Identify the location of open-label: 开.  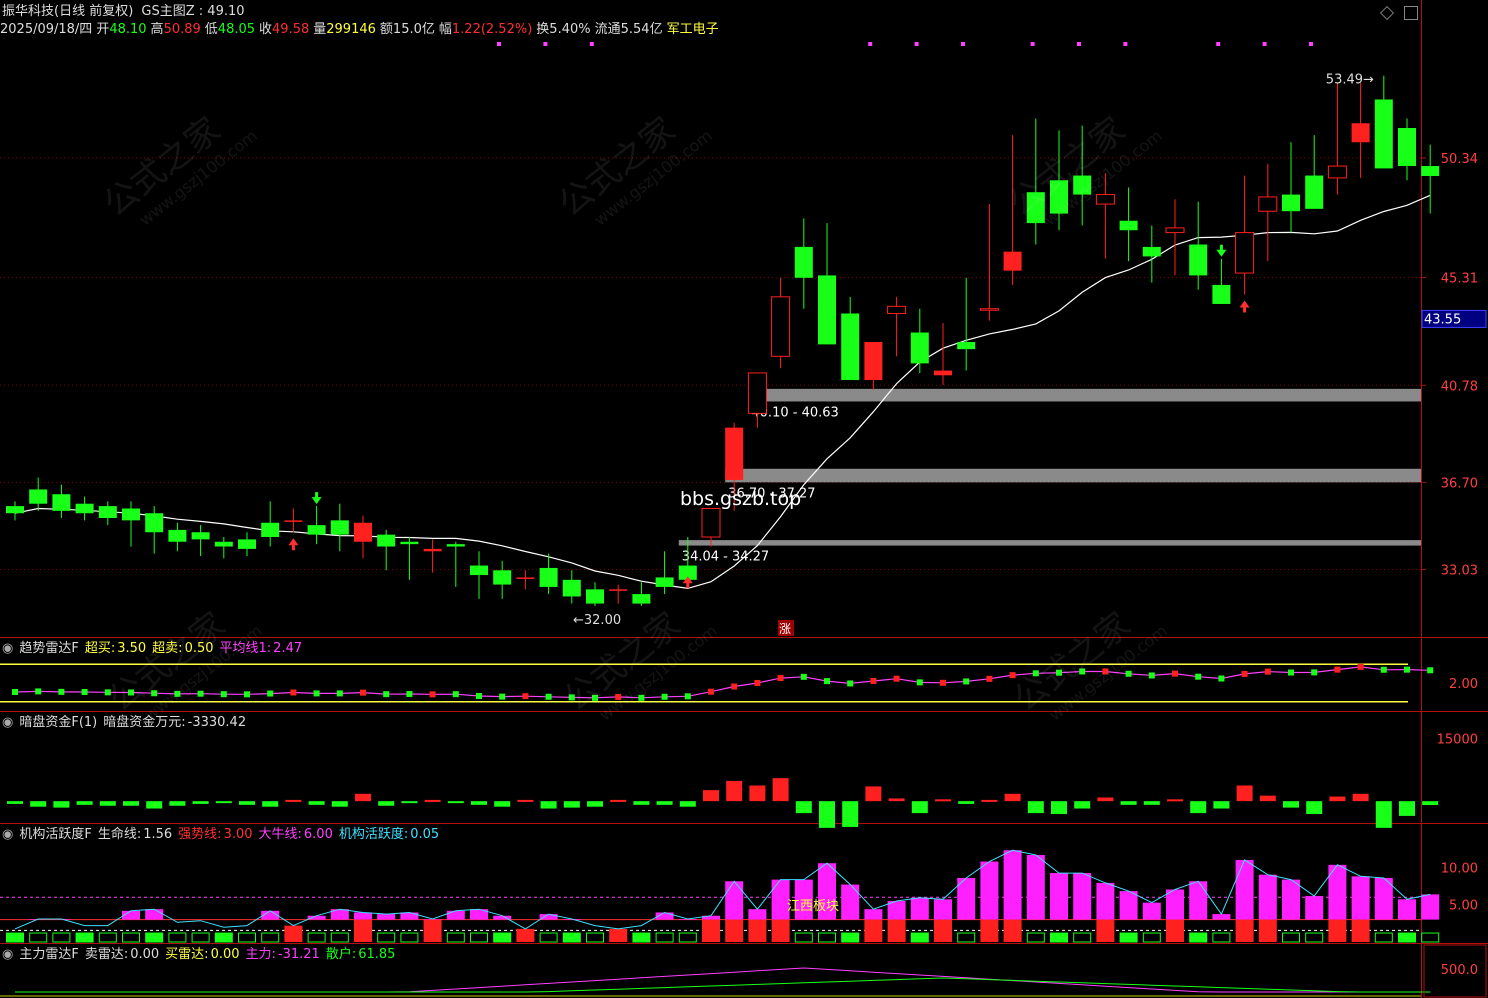
(103, 29).